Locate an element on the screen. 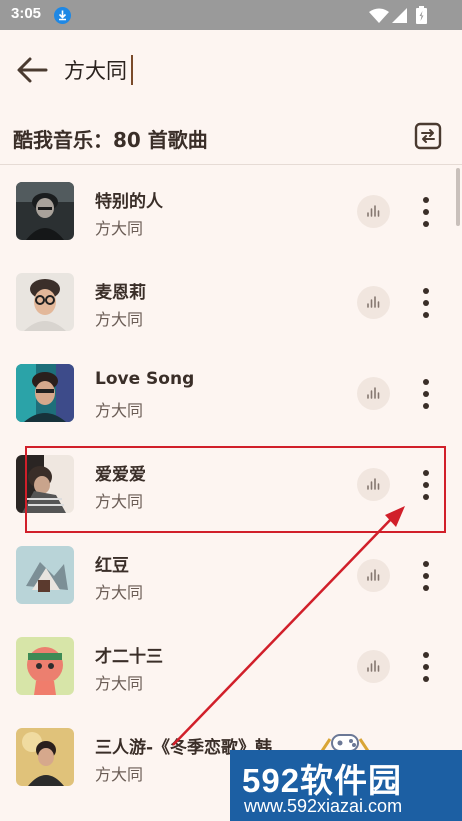 The image size is (462, 821). repeat-icon is located at coordinates (428, 136).